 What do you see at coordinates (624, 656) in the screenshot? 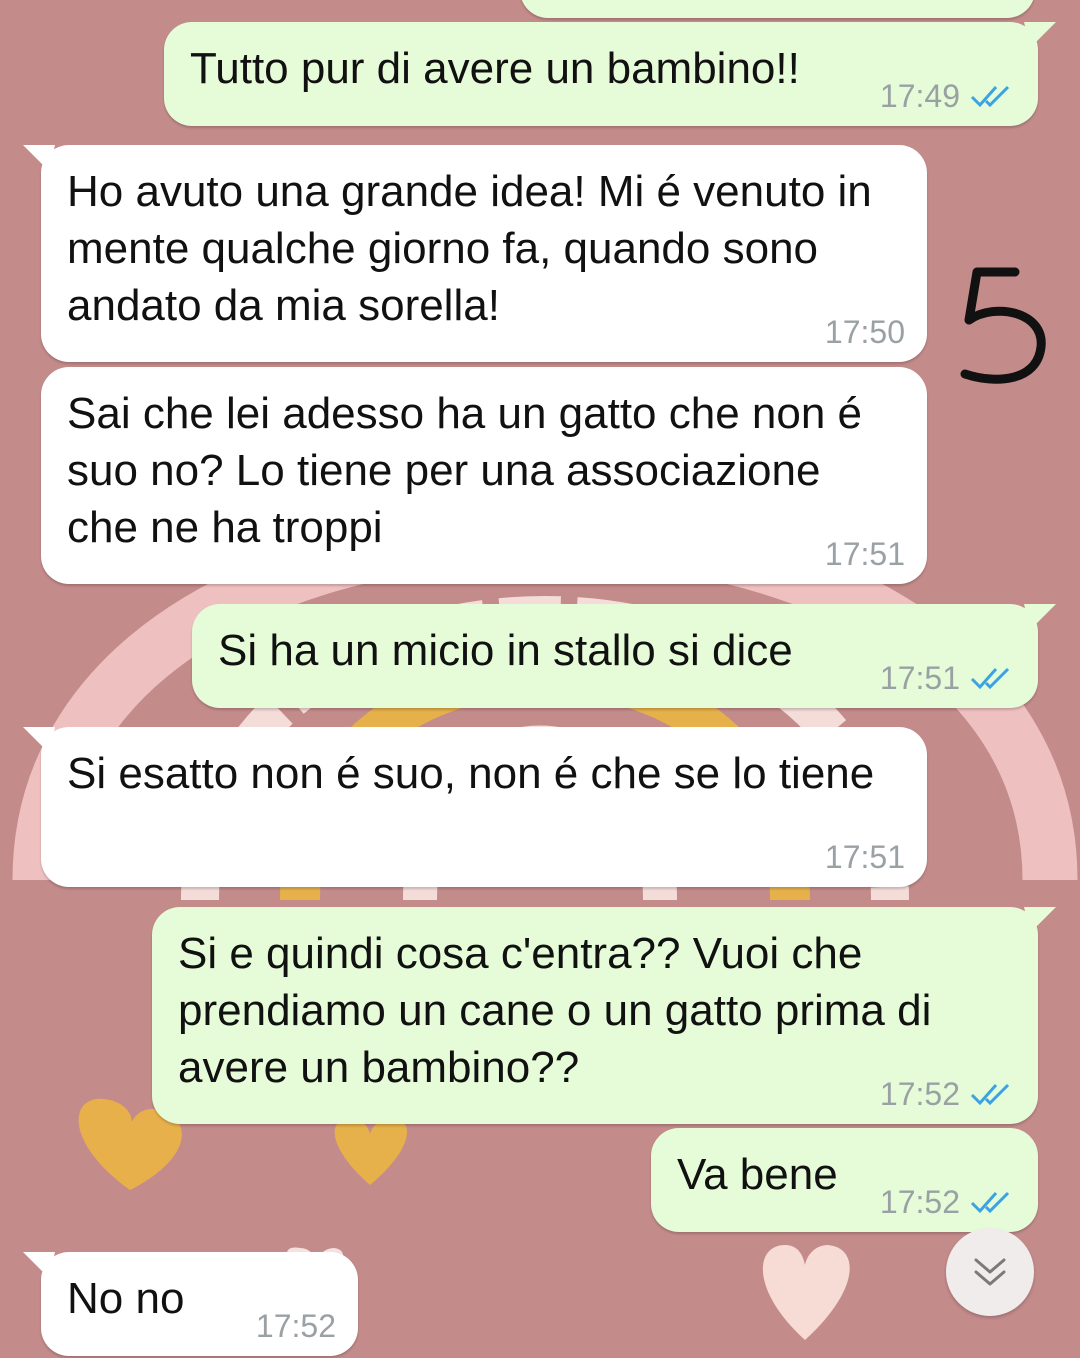
I see `message-bubble-outgoing: Si ha un micio in stallo si dice 17:51` at bounding box center [624, 656].